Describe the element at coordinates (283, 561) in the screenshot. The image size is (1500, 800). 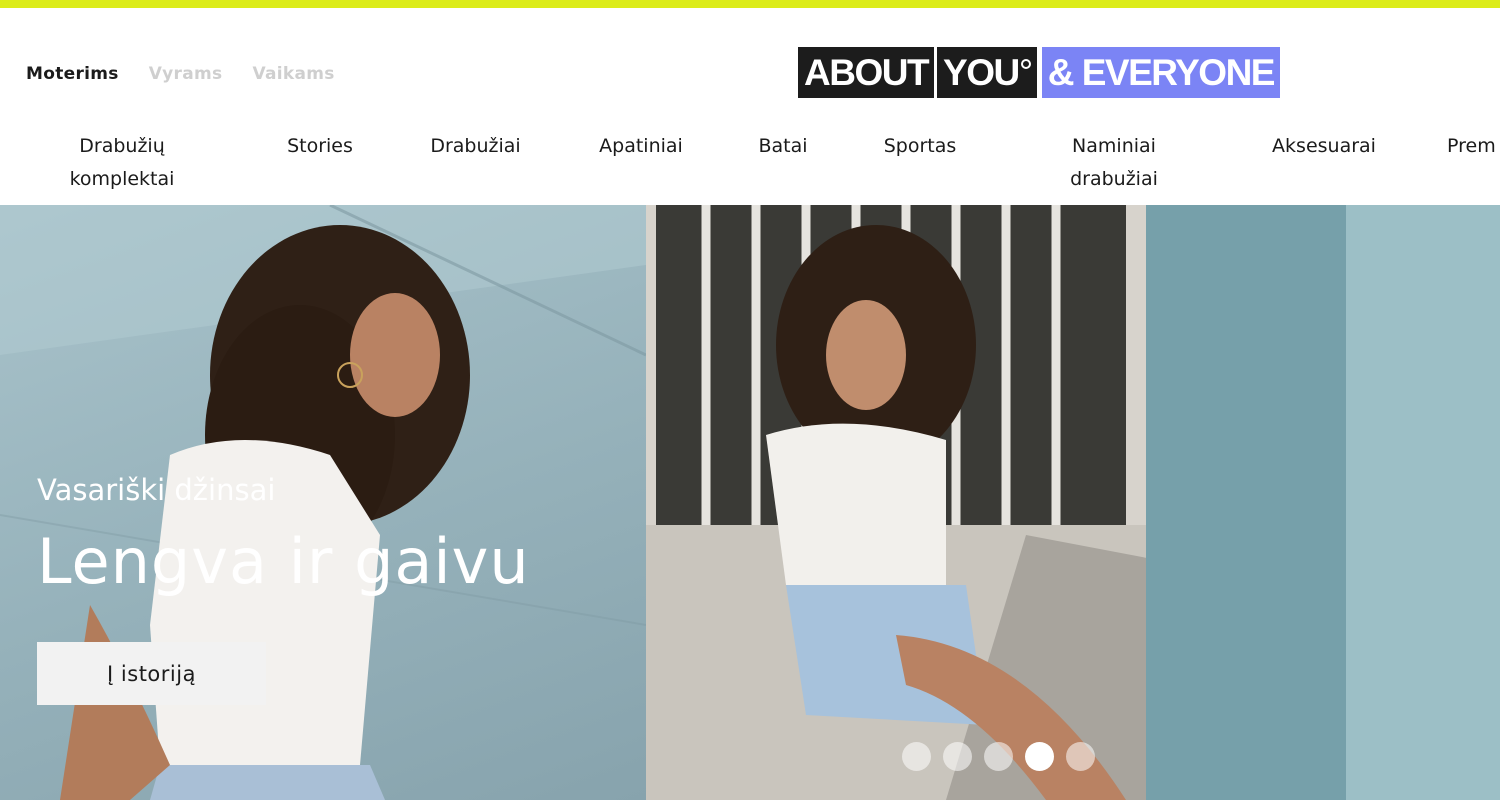
I see `hero-title: Lengva ir gaivu` at that location.